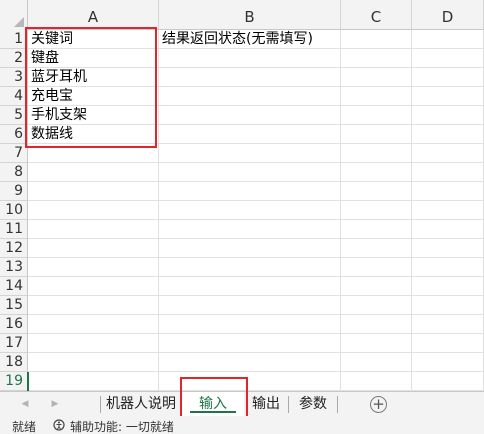  I want to click on next-sheet-icon: ▶, so click(55, 404).